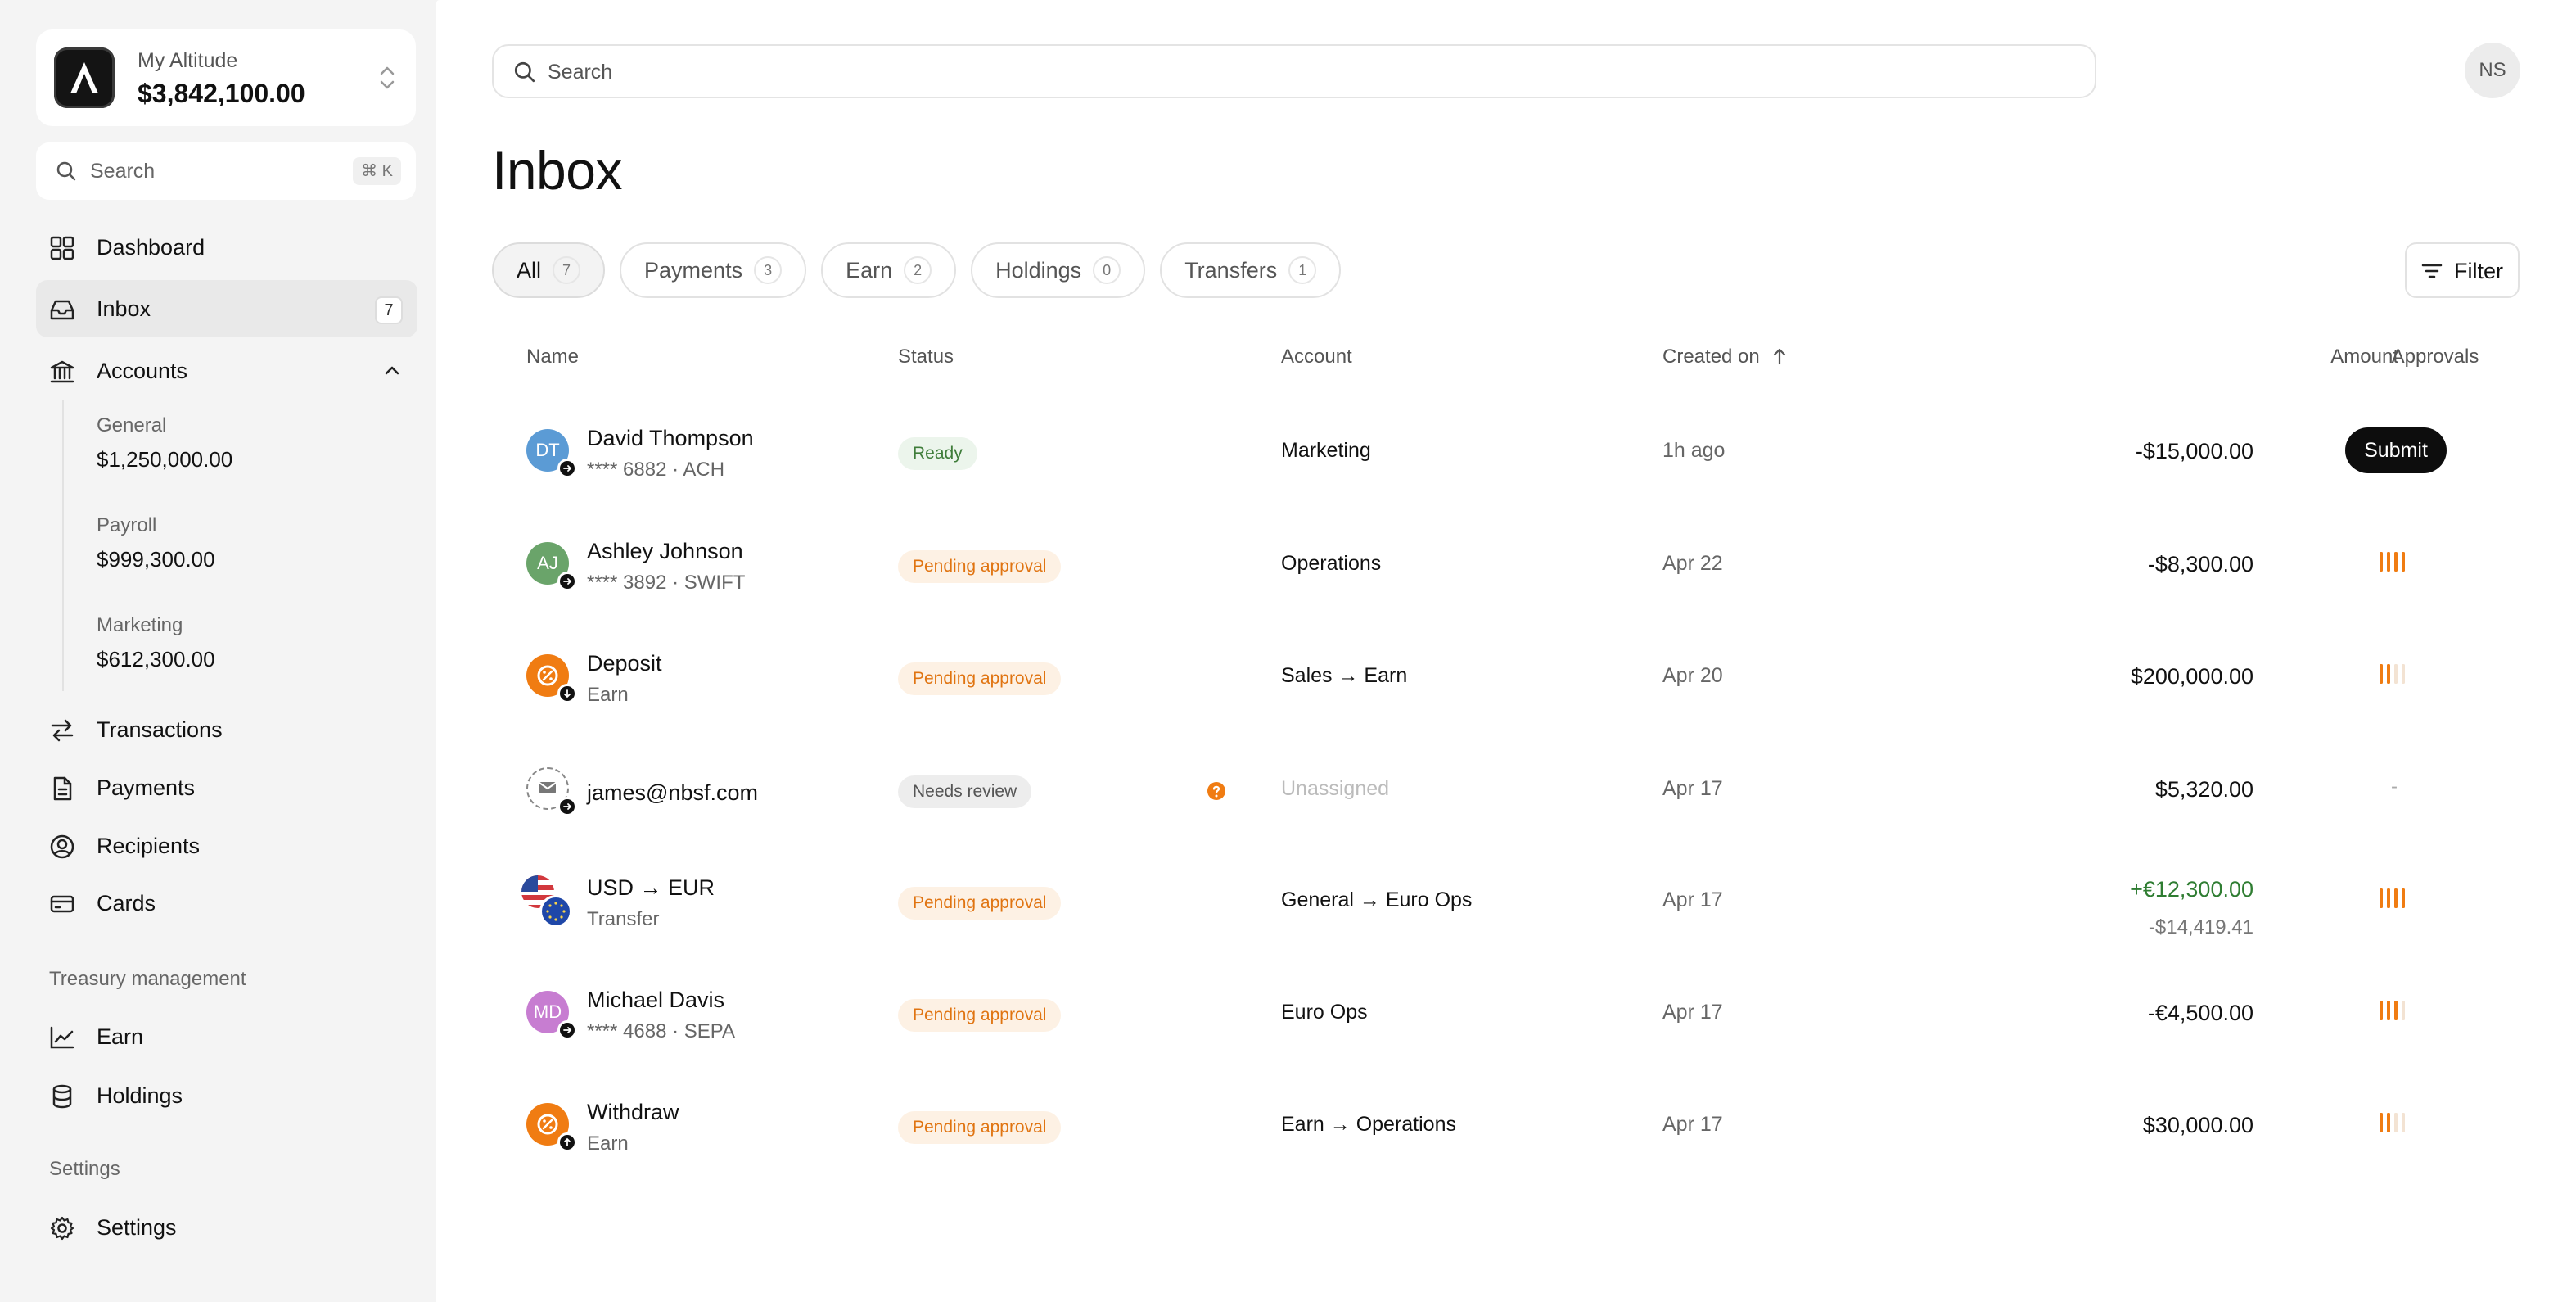 The image size is (2576, 1302). What do you see at coordinates (142, 371) in the screenshot?
I see `sidebar-item-label: Accounts` at bounding box center [142, 371].